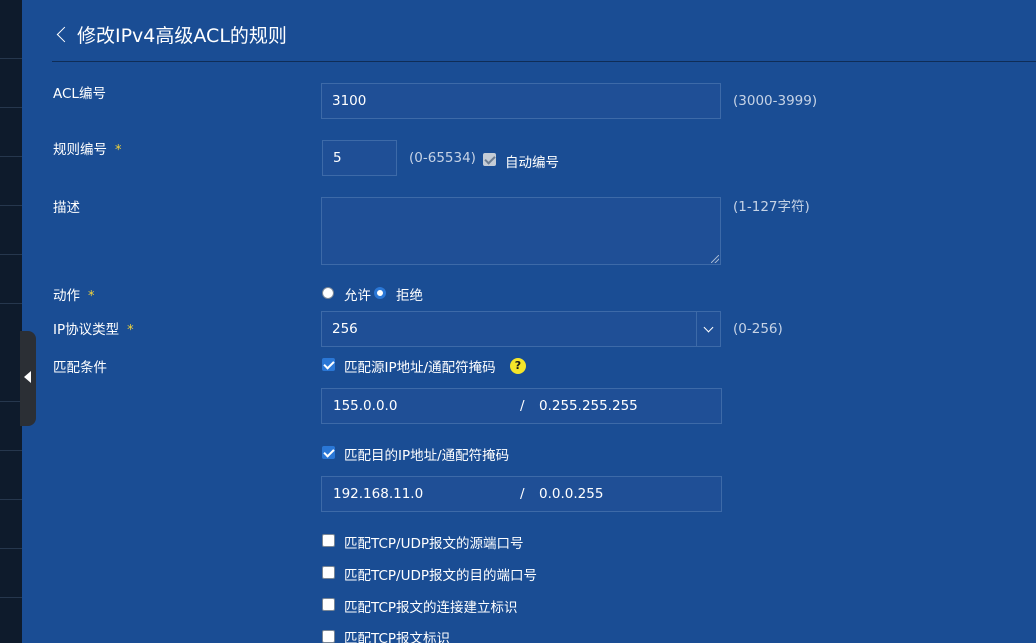 This screenshot has width=1036, height=643. What do you see at coordinates (328, 540) in the screenshot?
I see `match-src-port-checkbox` at bounding box center [328, 540].